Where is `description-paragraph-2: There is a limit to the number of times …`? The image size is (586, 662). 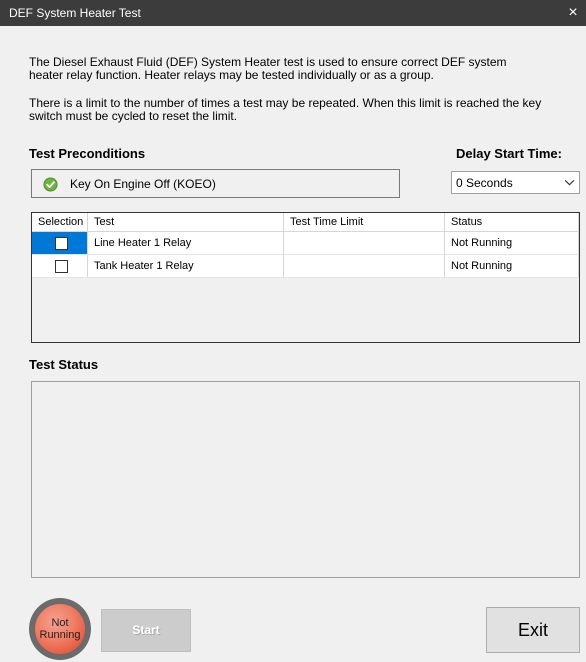 description-paragraph-2: There is a limit to the number of times … is located at coordinates (304, 110).